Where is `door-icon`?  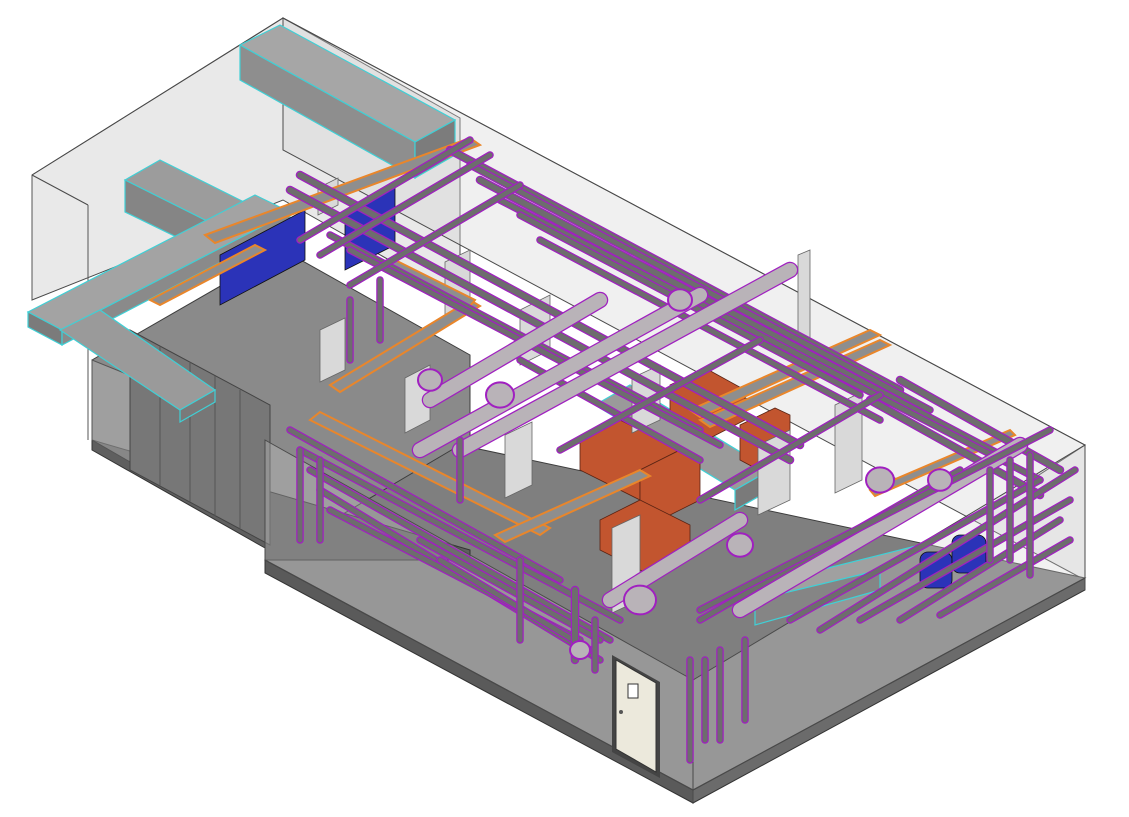 door-icon is located at coordinates (633, 691).